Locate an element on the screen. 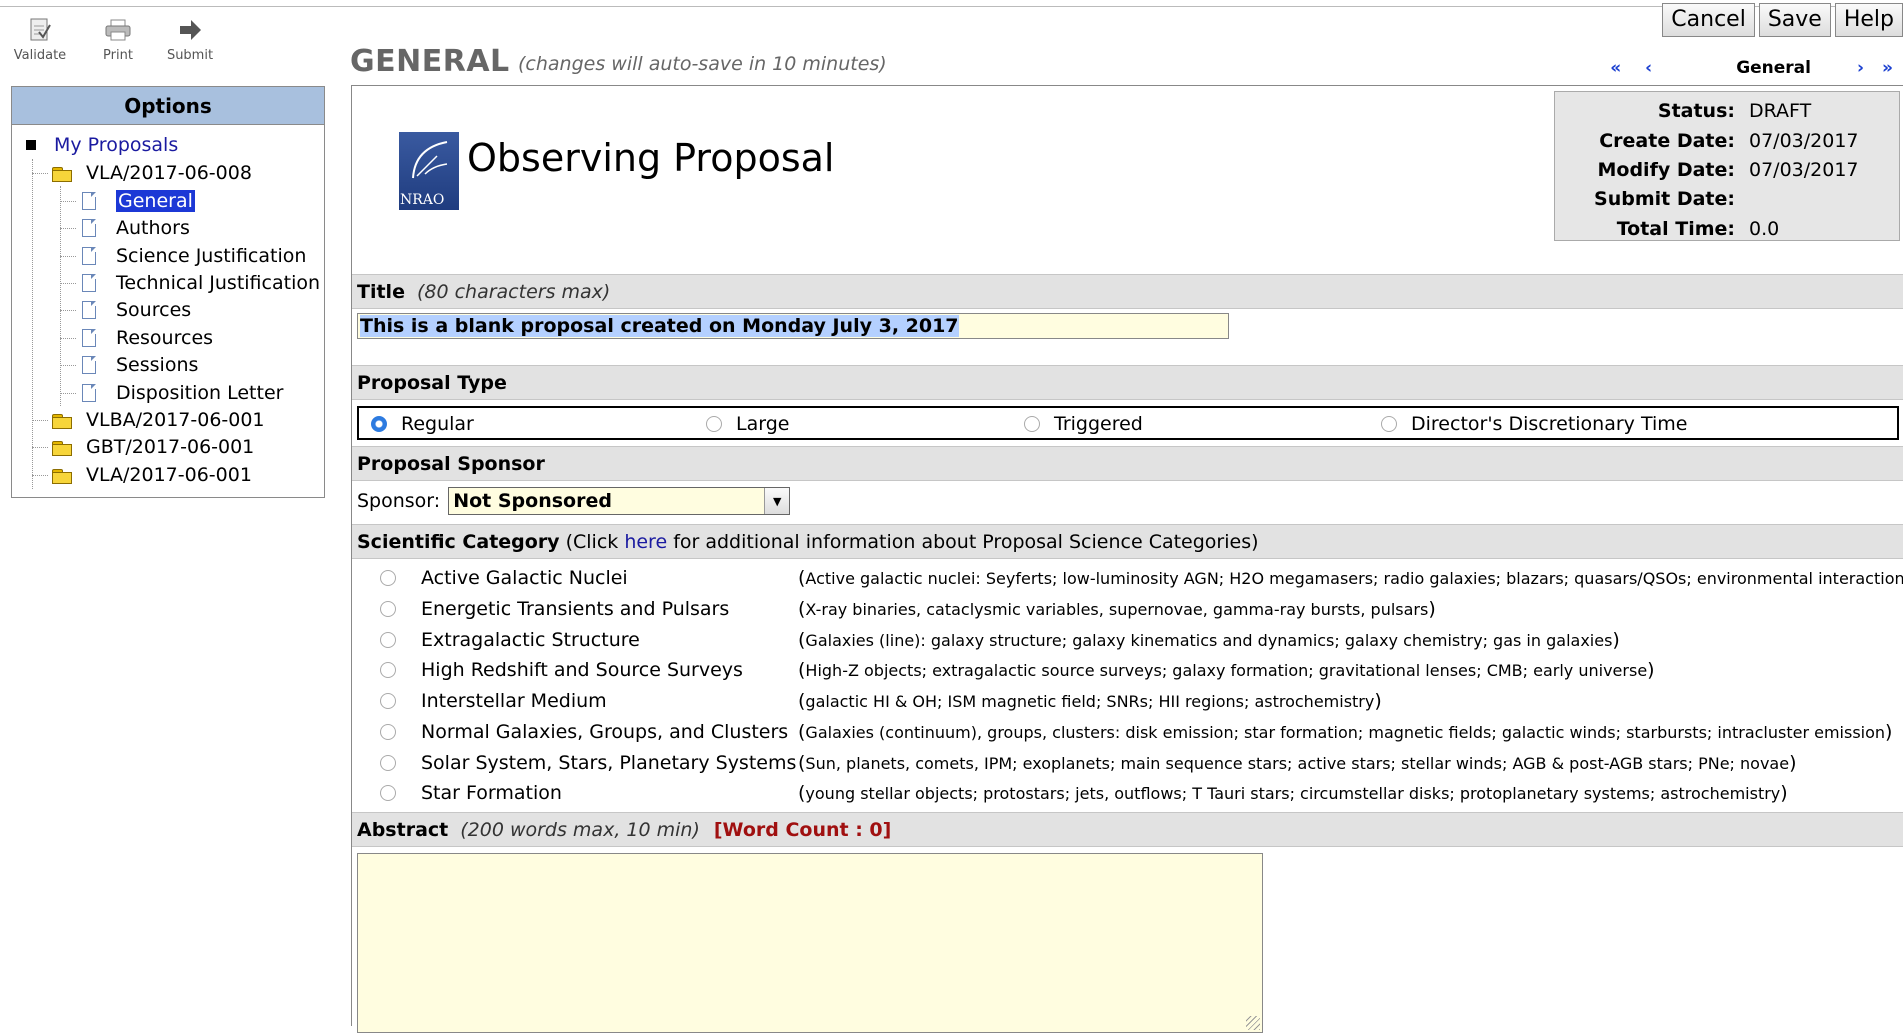  nrao-logo: NRAO is located at coordinates (429, 171).